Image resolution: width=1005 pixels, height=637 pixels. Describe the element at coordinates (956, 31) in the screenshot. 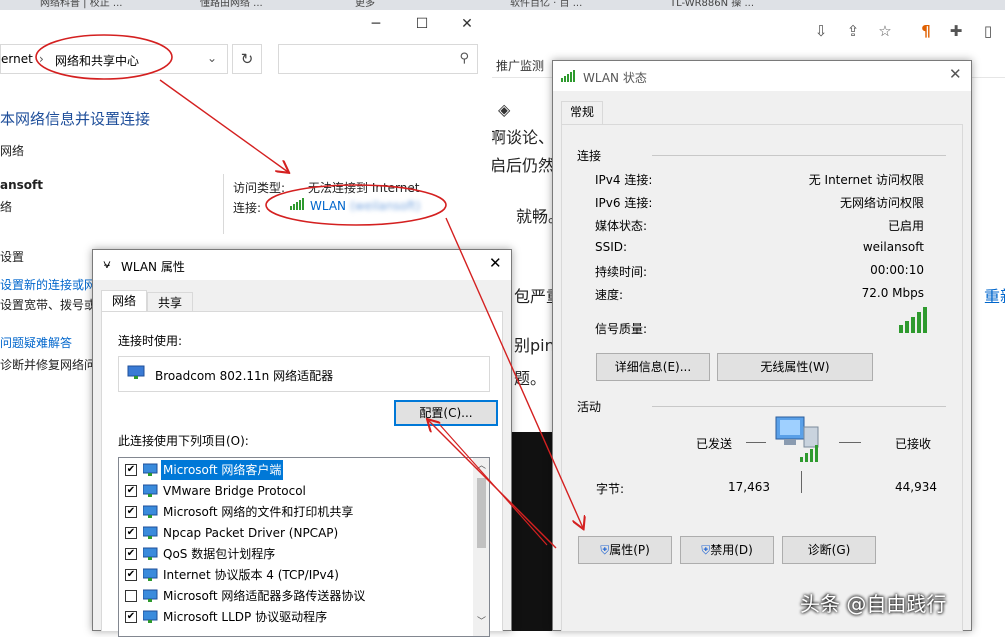

I see `puzzle-icon: ✚` at that location.